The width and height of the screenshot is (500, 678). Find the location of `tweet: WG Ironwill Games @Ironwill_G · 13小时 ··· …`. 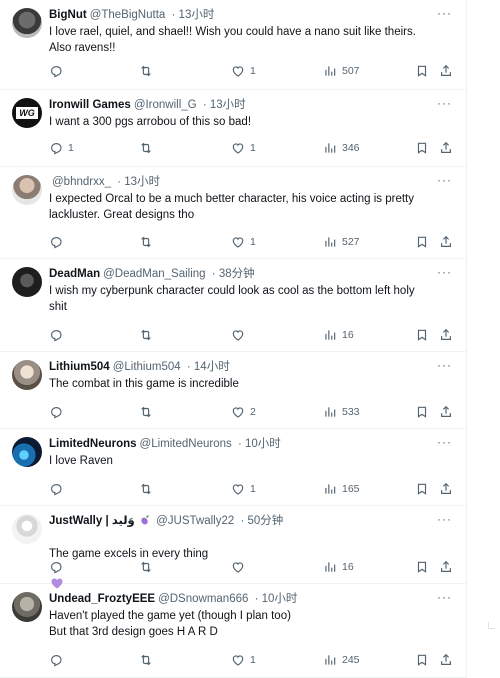

tweet: WG Ironwill Games @Ironwill_G · 13小时 ··· … is located at coordinates (233, 128).